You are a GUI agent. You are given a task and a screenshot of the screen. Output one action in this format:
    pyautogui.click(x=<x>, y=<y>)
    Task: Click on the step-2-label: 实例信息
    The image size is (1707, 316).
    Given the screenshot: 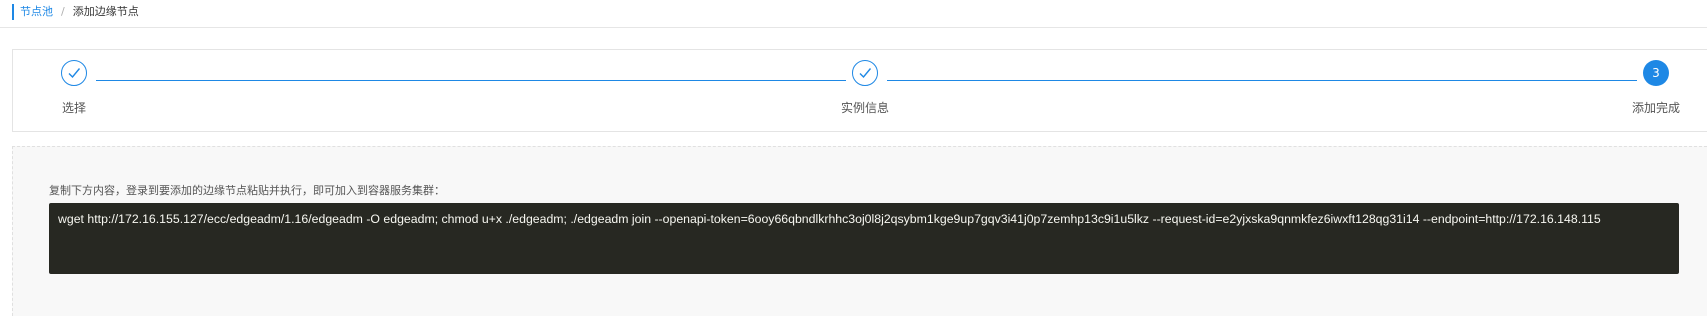 What is the action you would take?
    pyautogui.click(x=865, y=108)
    